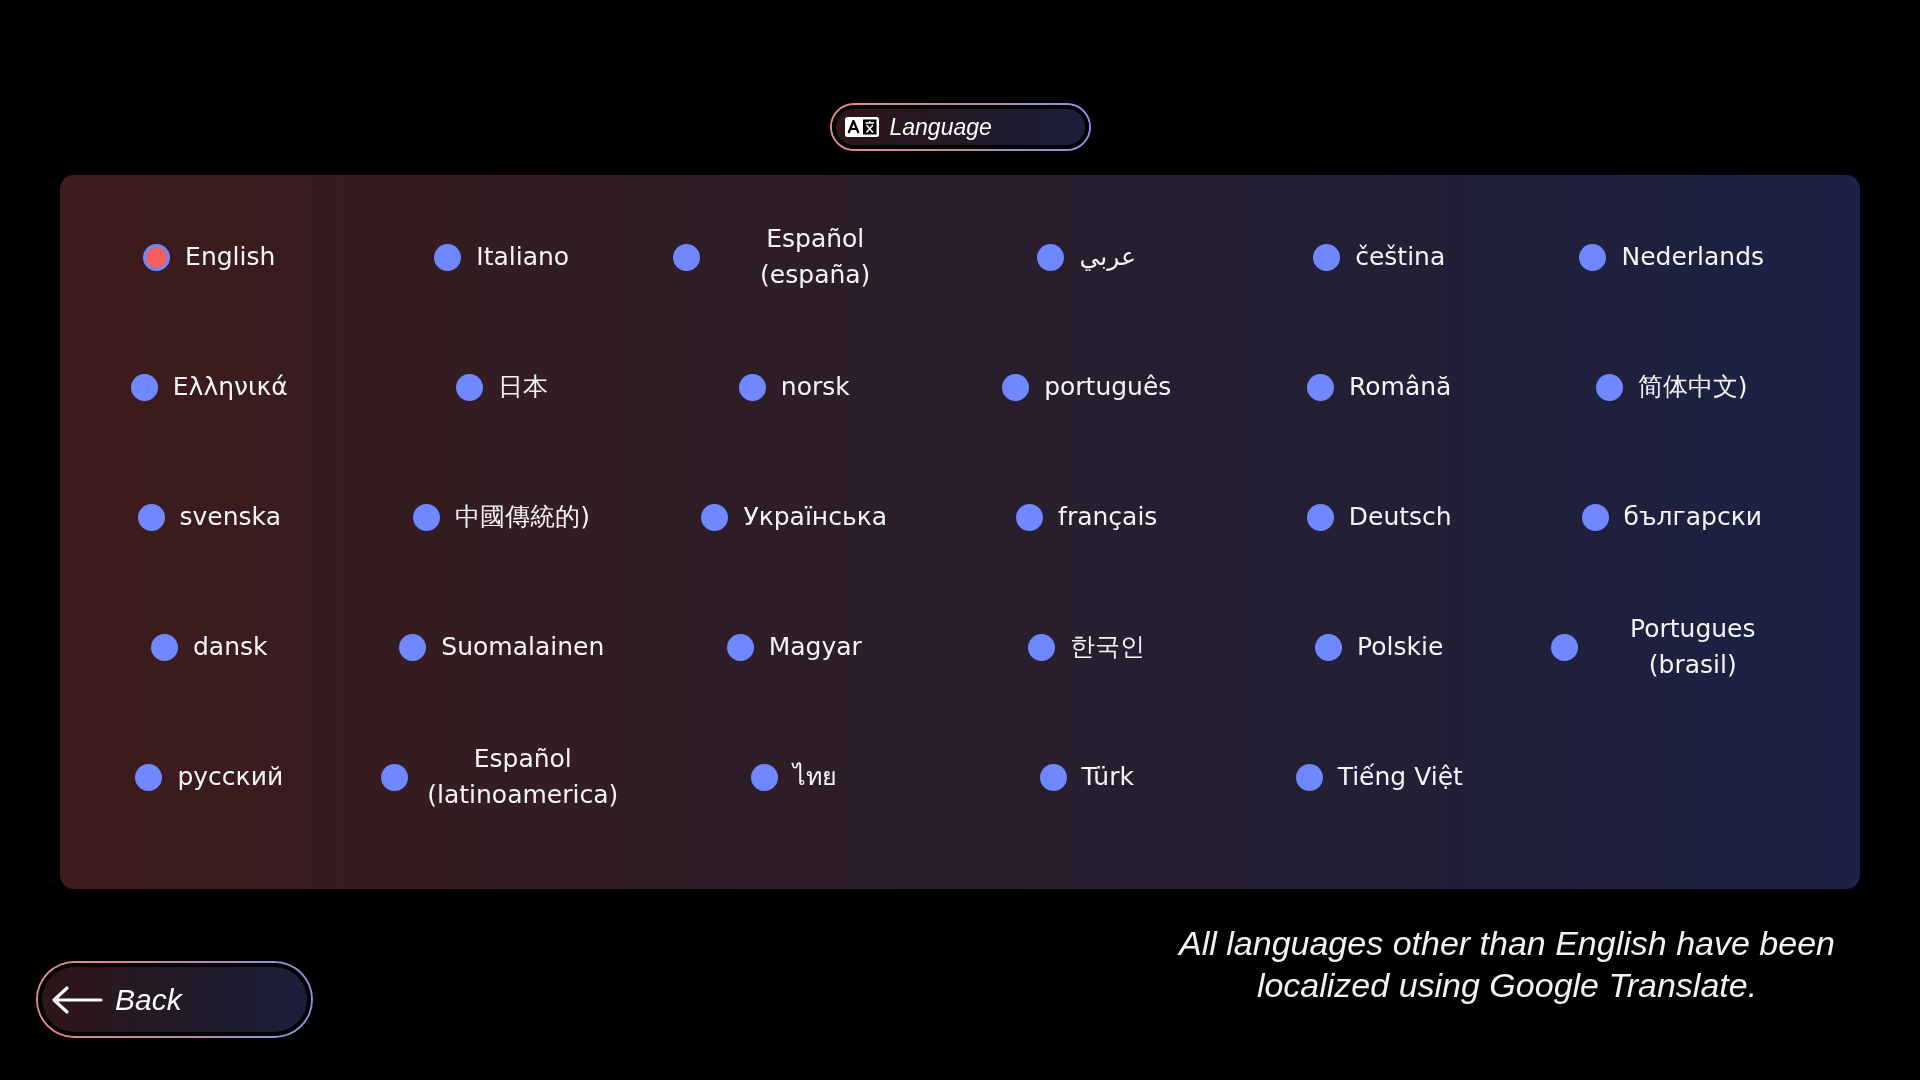 The image size is (1920, 1080). Describe the element at coordinates (1379, 777) in the screenshot. I see `language-option: Tiếng Việt` at that location.